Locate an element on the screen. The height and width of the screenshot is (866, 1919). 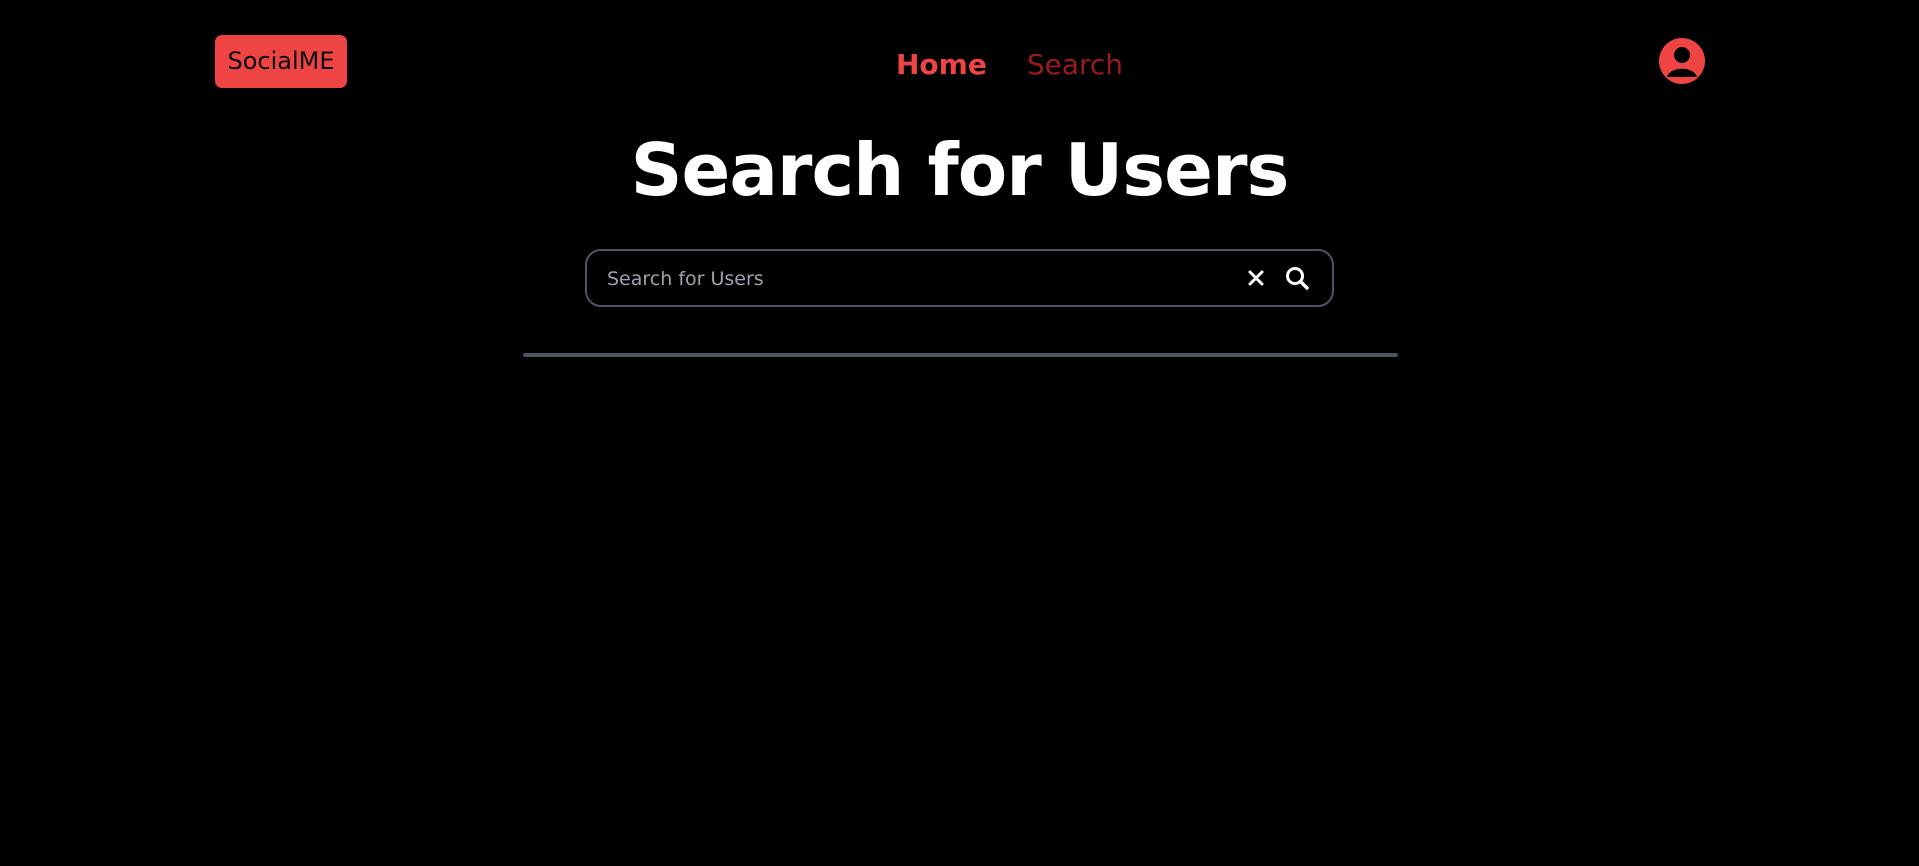
logo-button: SocialME is located at coordinates (281, 61).